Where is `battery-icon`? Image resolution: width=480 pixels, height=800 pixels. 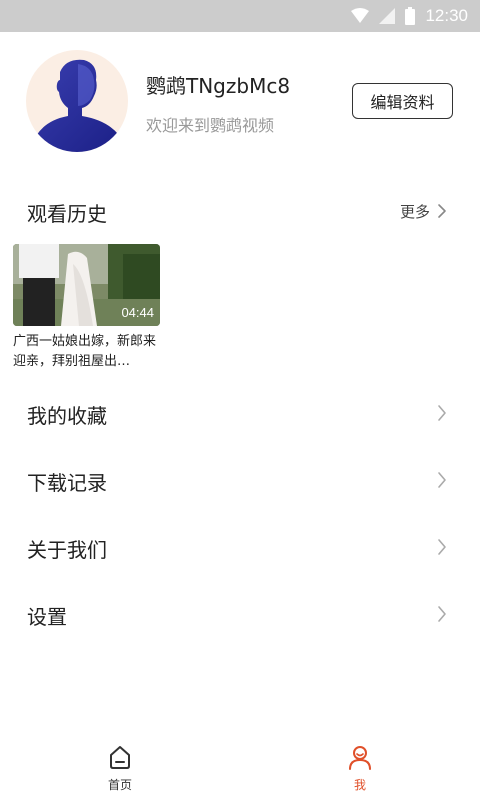 battery-icon is located at coordinates (410, 16).